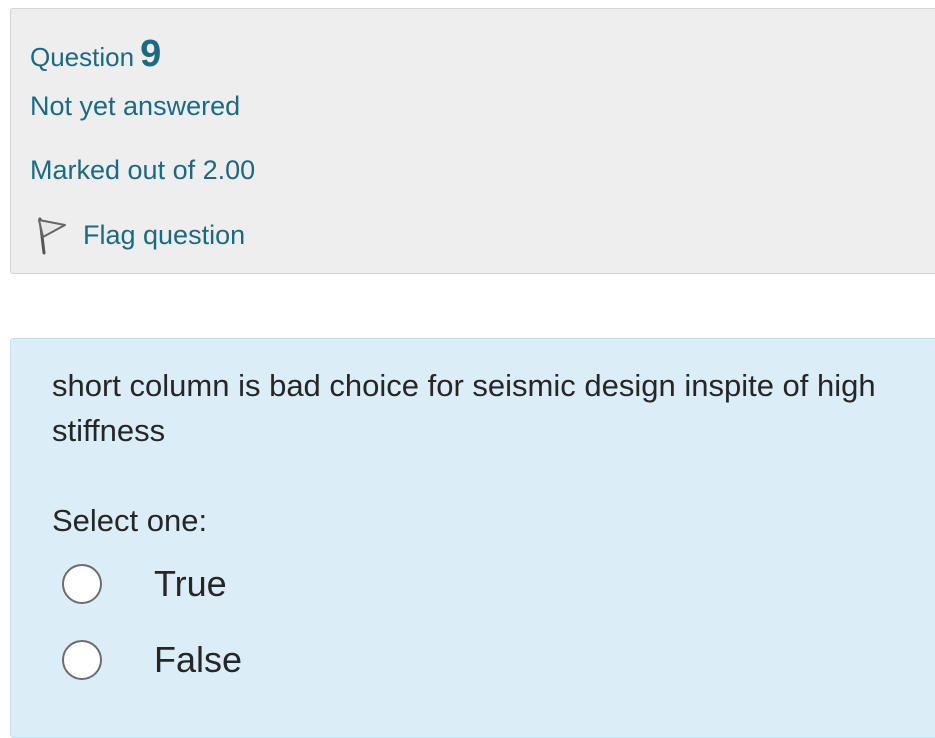 Image resolution: width=935 pixels, height=738 pixels. I want to click on answer-option-label: True, so click(190, 584).